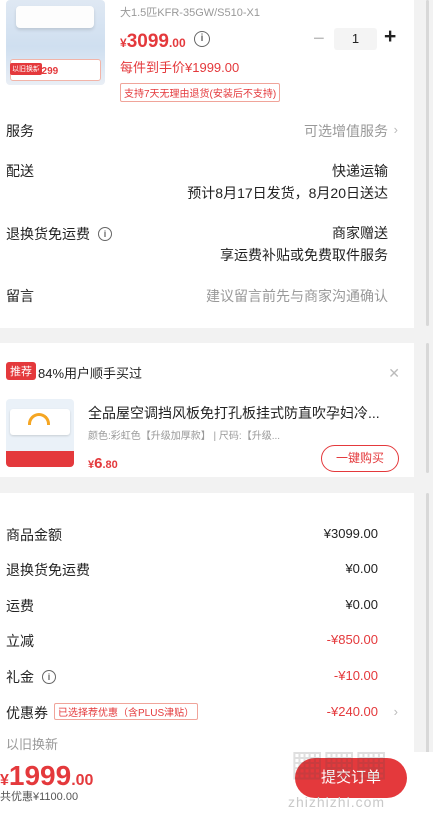 This screenshot has height=818, width=433. What do you see at coordinates (147, 41) in the screenshot?
I see `price-integer: 3099` at bounding box center [147, 41].